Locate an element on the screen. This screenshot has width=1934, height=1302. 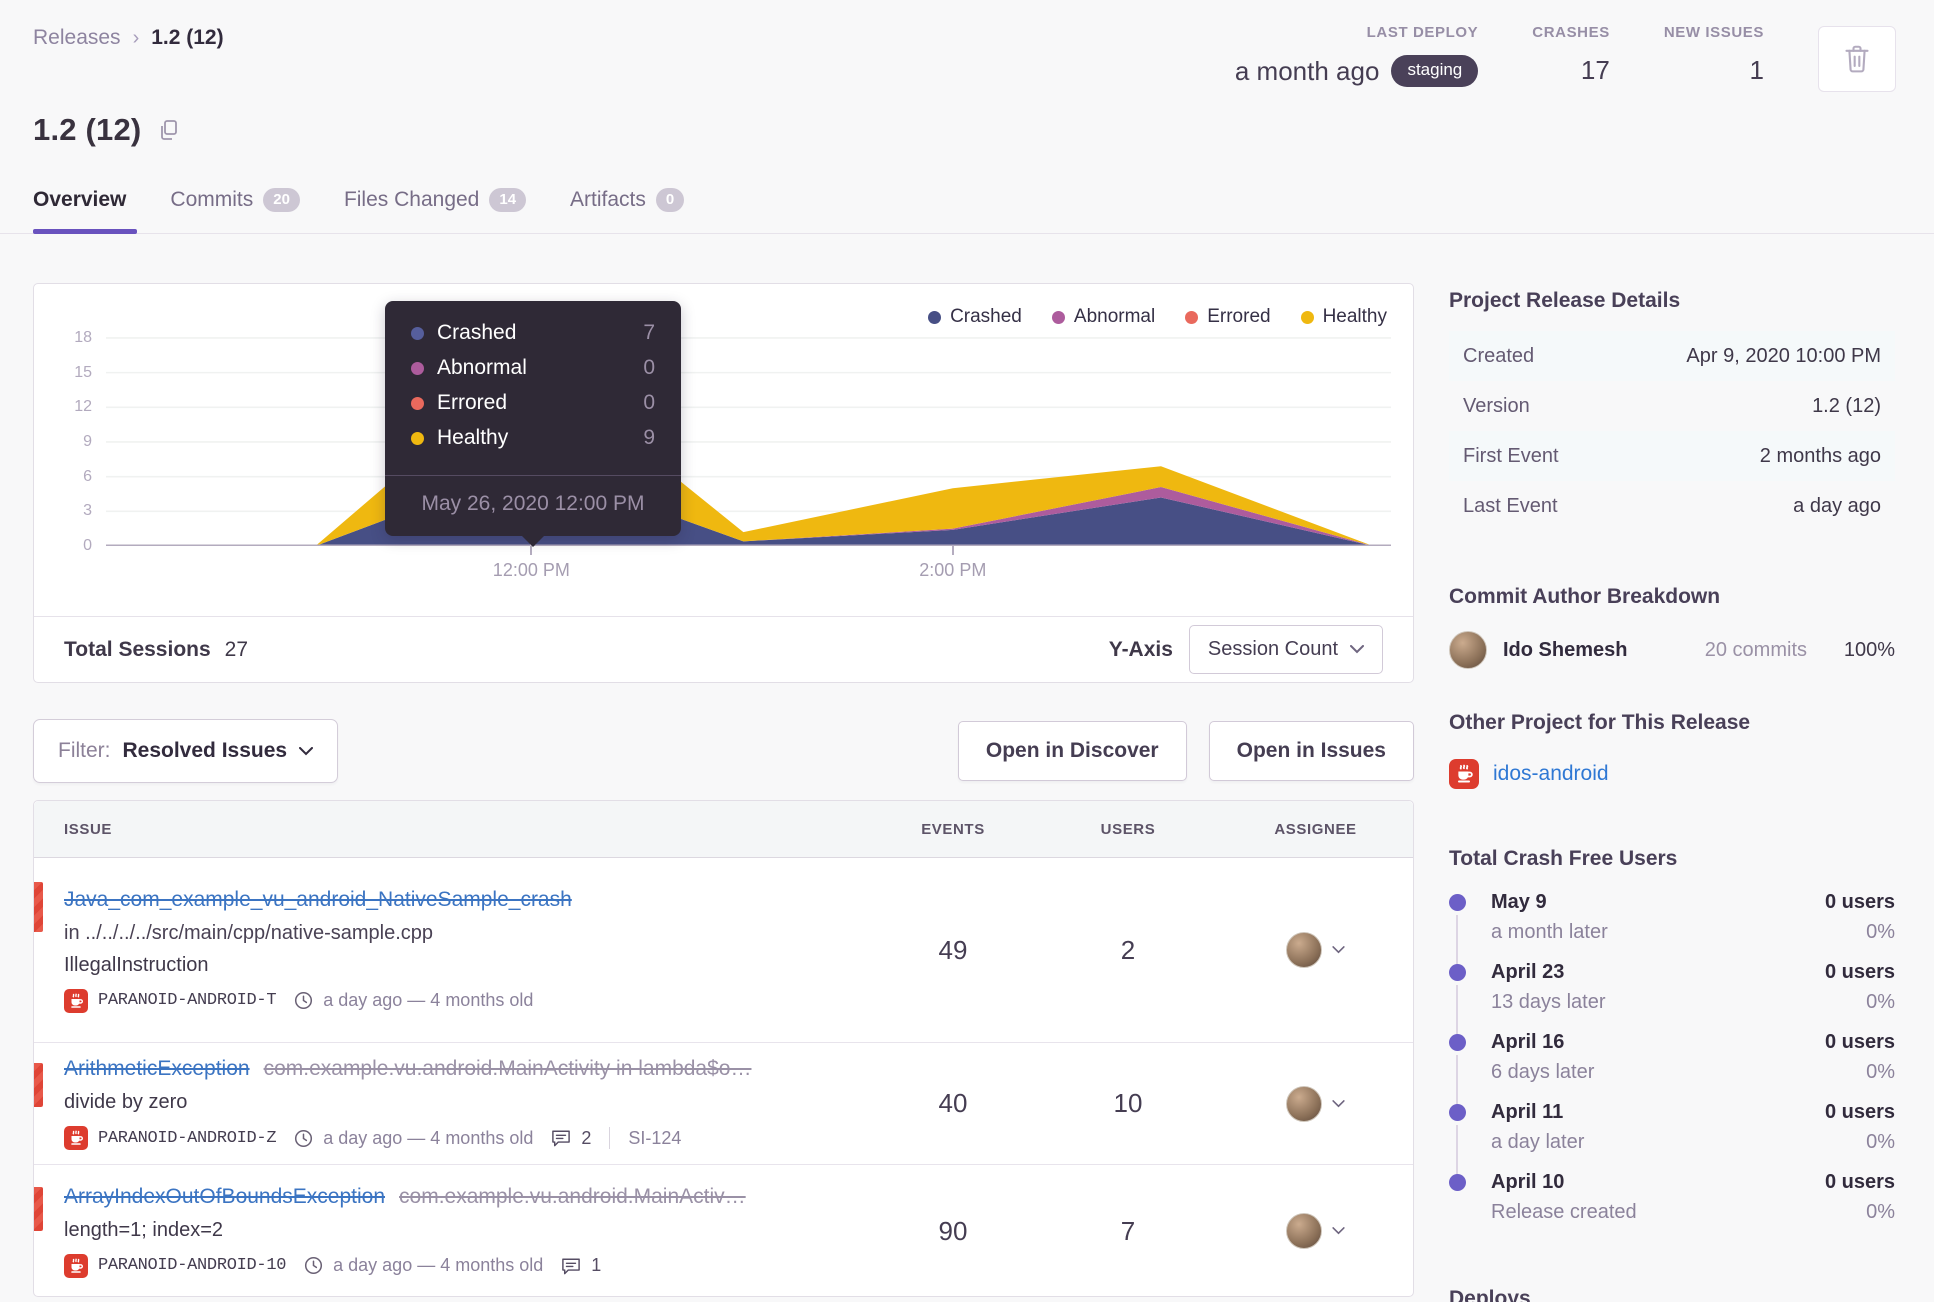
author-name: Ido Shemesh is located at coordinates (1565, 649).